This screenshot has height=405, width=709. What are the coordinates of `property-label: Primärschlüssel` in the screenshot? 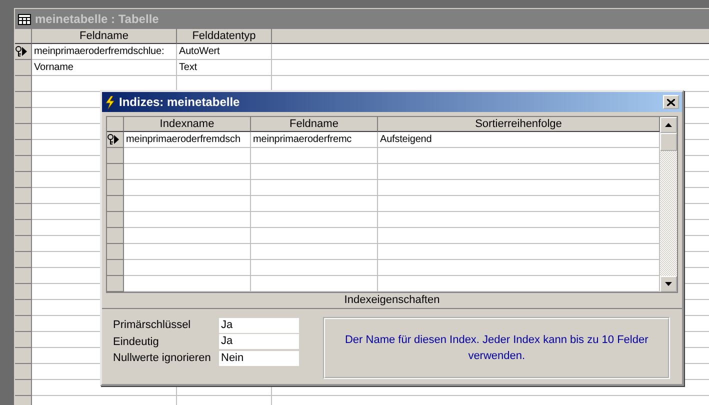 It's located at (152, 325).